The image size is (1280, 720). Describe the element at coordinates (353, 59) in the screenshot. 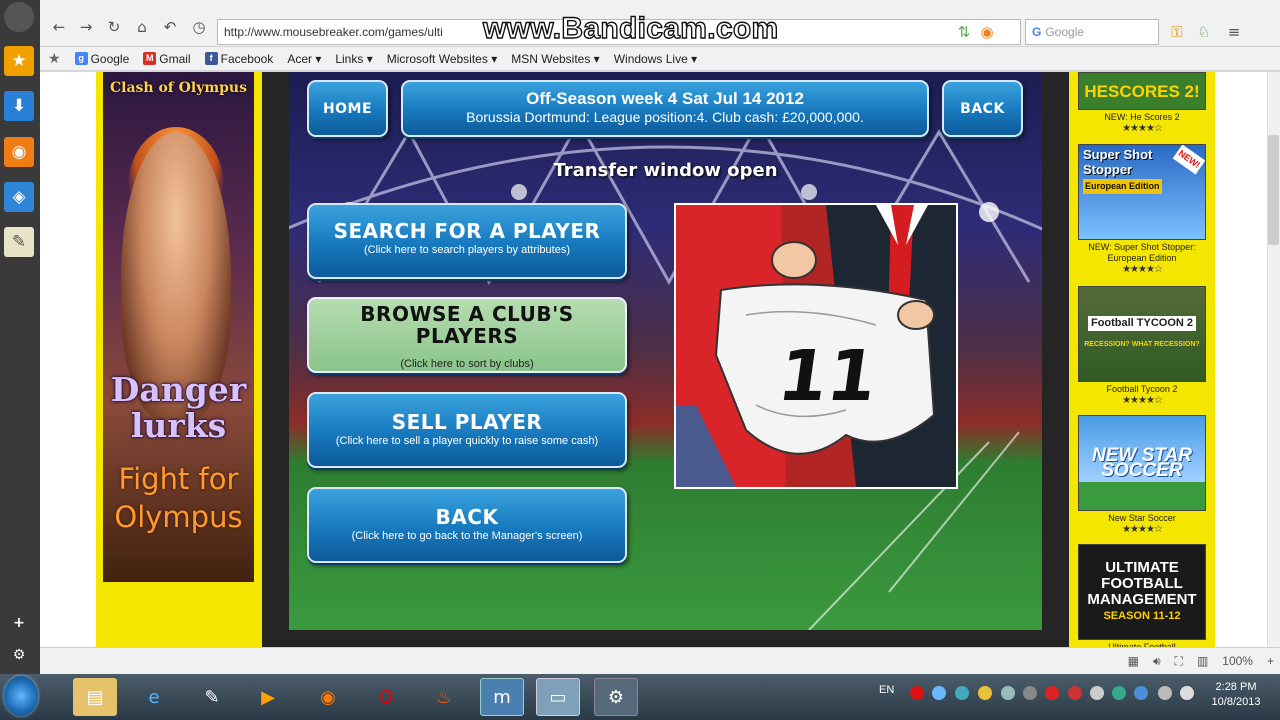

I see `bookmark-links: Links ▾` at that location.